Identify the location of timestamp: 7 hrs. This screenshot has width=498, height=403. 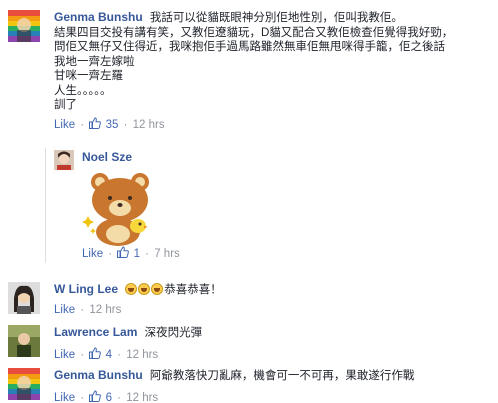
(167, 254).